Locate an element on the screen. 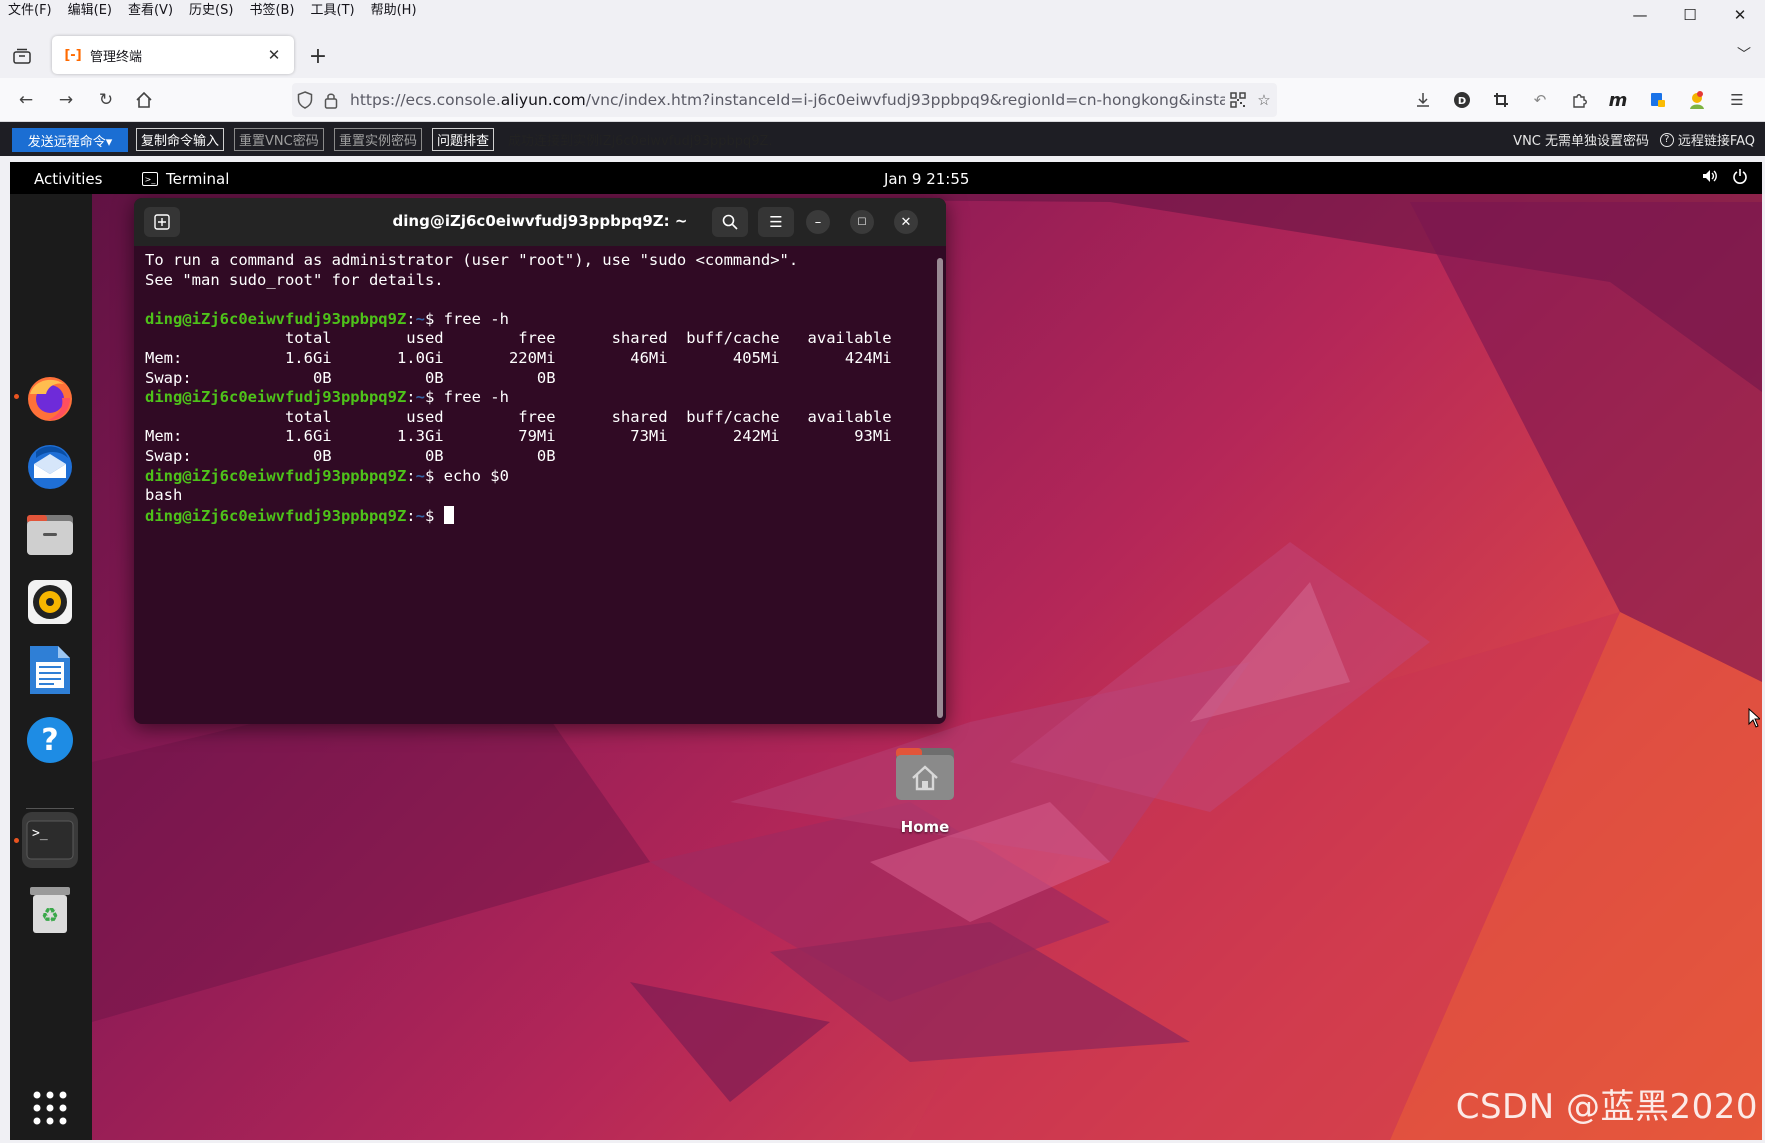  terminal-scrollbar is located at coordinates (940, 488).